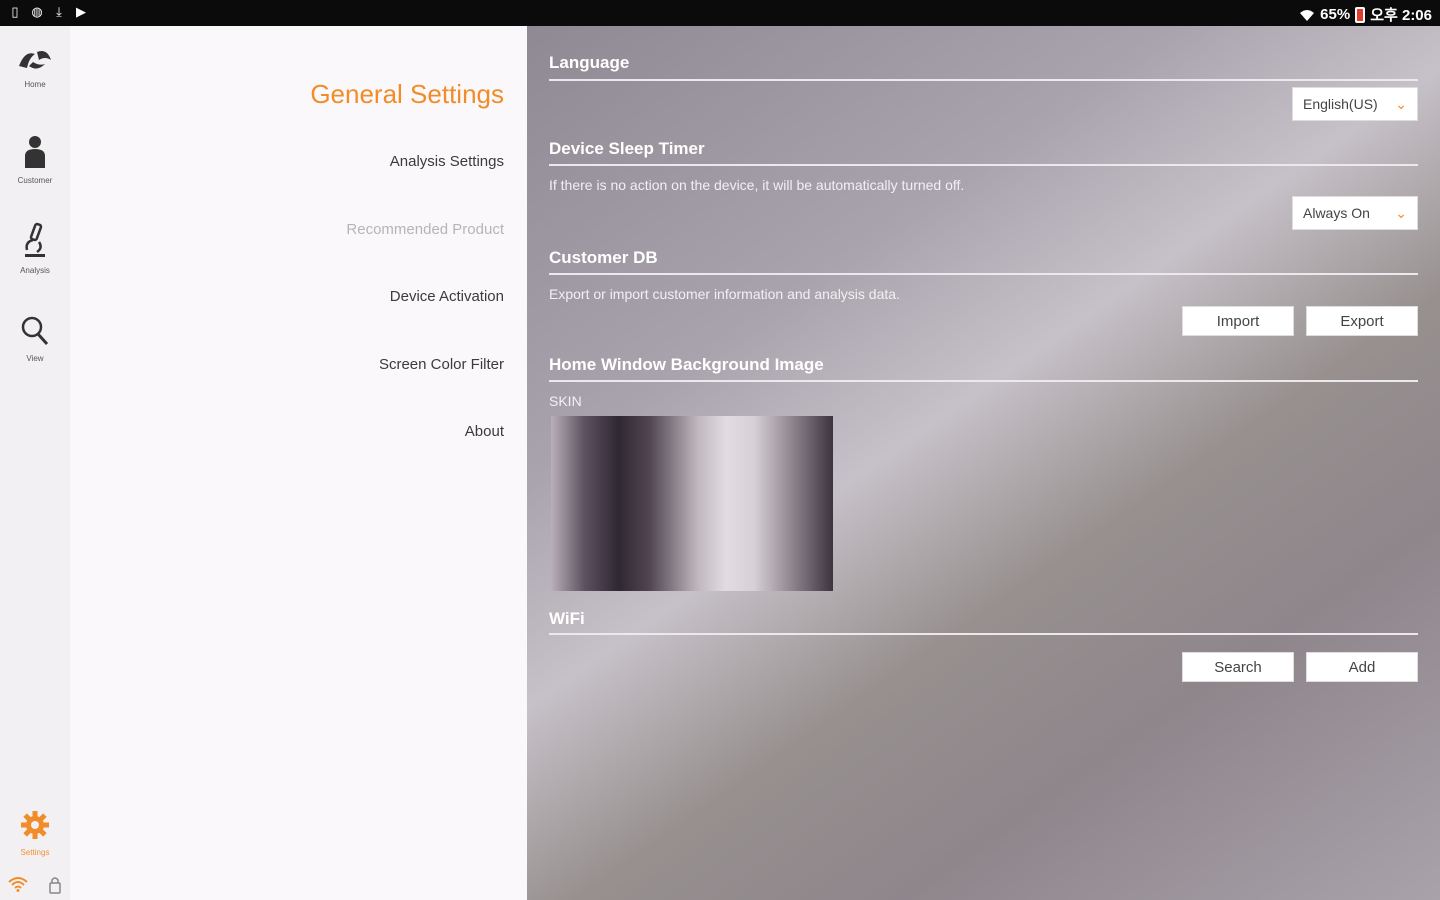 This screenshot has width=1440, height=900. Describe the element at coordinates (35, 852) in the screenshot. I see `rail-label-settings: Settings` at that location.